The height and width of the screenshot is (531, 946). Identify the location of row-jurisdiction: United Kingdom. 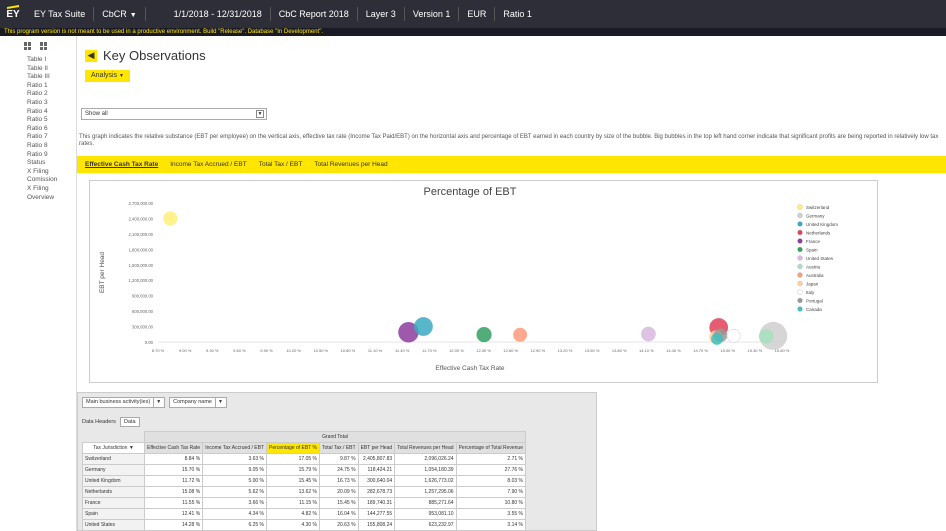
(113, 481).